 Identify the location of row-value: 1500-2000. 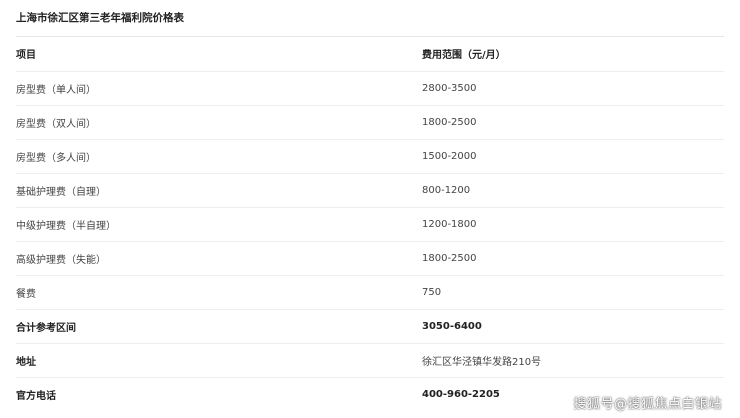
(573, 156).